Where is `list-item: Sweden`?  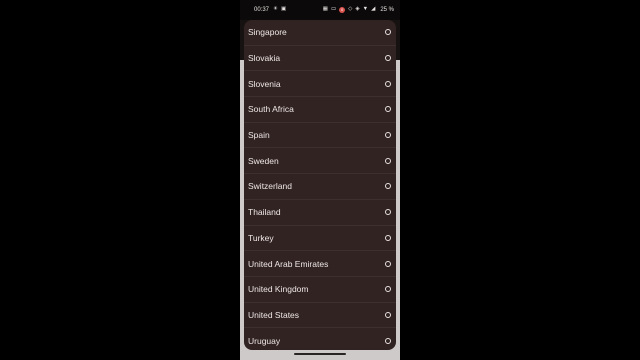
list-item: Sweden is located at coordinates (320, 161).